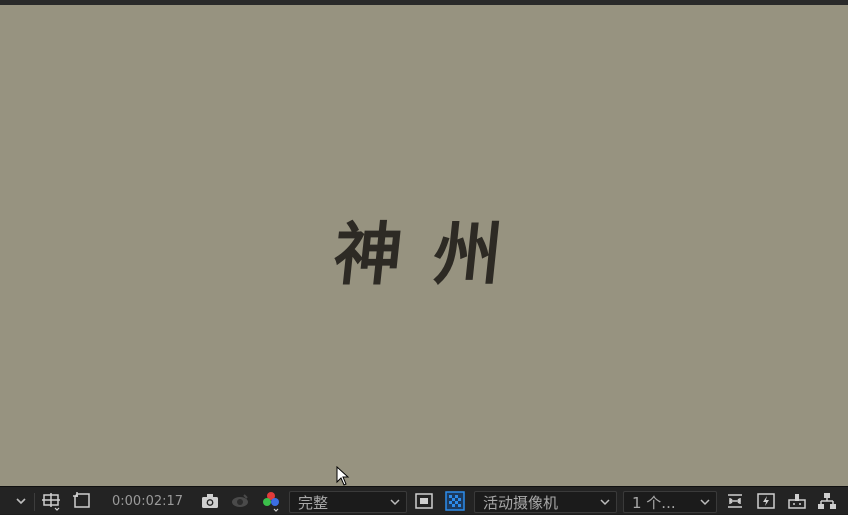 The width and height of the screenshot is (848, 515). I want to click on flowchart-button, so click(827, 501).